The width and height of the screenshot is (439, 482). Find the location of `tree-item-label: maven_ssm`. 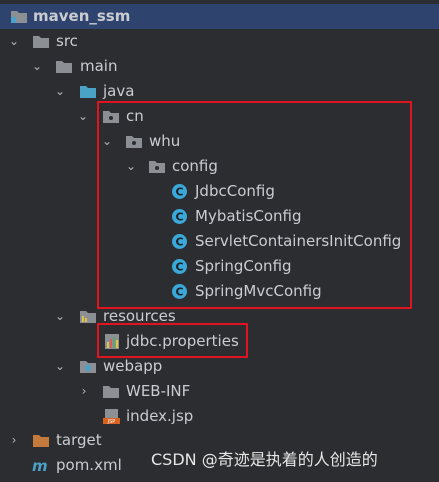

tree-item-label: maven_ssm is located at coordinates (82, 16).